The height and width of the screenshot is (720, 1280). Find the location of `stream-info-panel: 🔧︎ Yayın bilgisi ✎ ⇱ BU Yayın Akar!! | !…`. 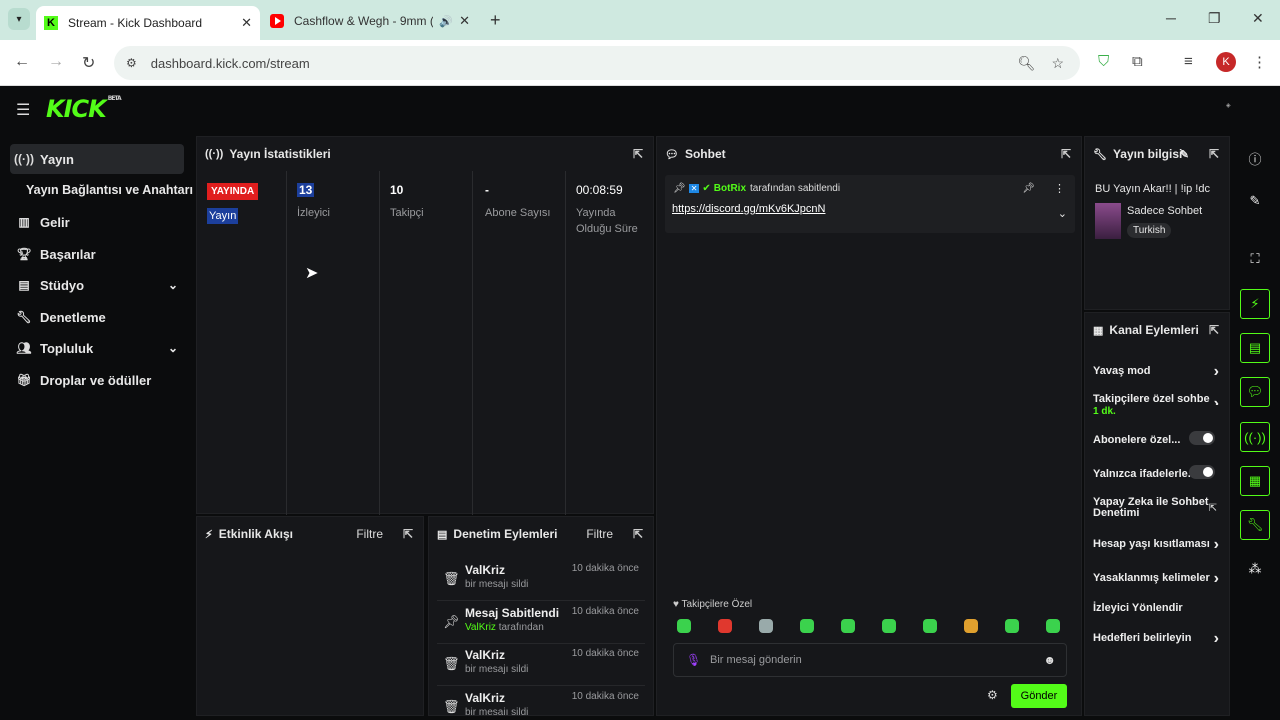

stream-info-panel: 🔧︎ Yayın bilgisi ✎ ⇱ BU Yayın Akar!! | !… is located at coordinates (1157, 223).